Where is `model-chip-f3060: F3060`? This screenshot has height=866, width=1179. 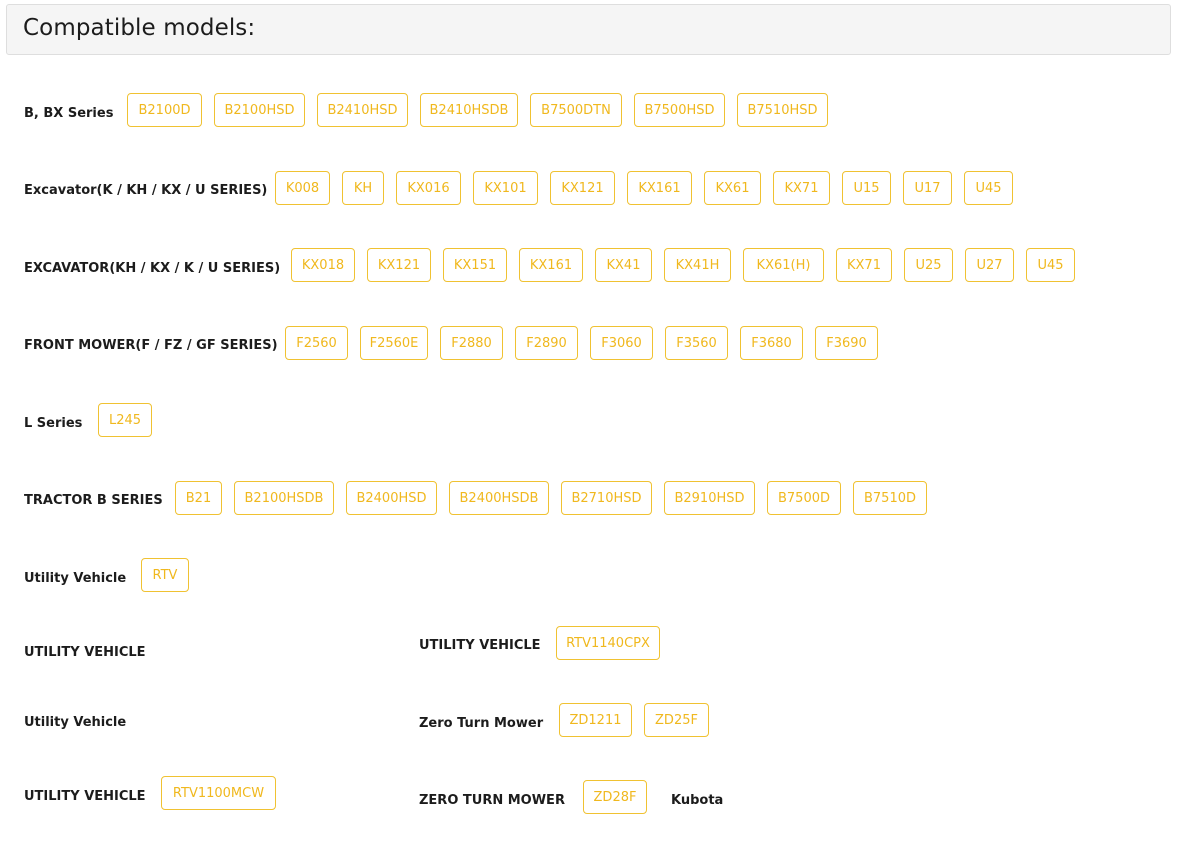
model-chip-f3060: F3060 is located at coordinates (621, 343).